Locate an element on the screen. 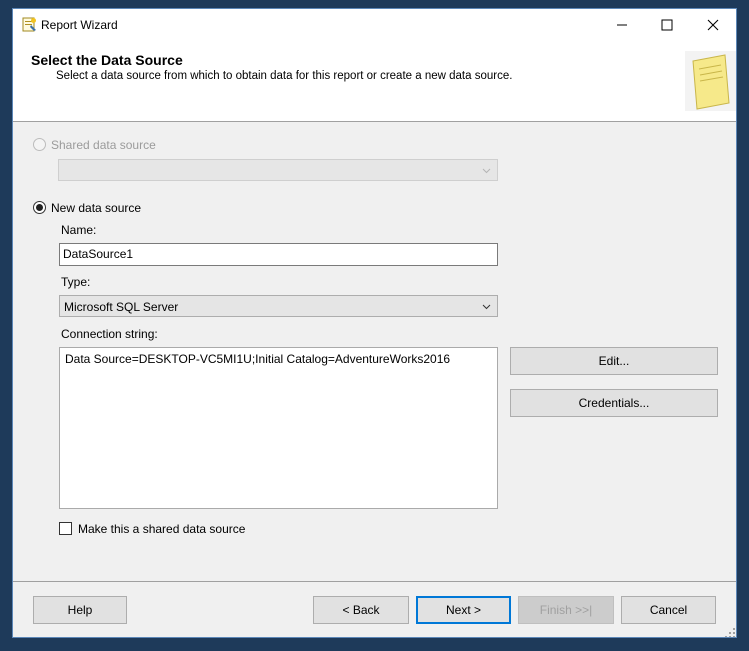  make-shared-checkbox is located at coordinates (65, 528).